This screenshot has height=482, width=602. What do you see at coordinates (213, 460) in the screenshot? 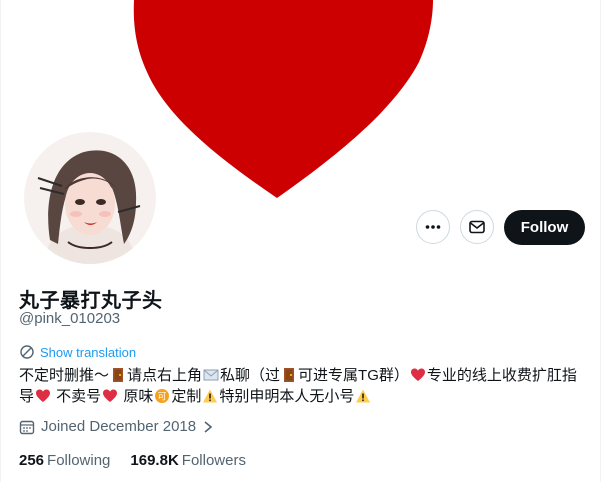
I see `followers-label: Followers` at bounding box center [213, 460].